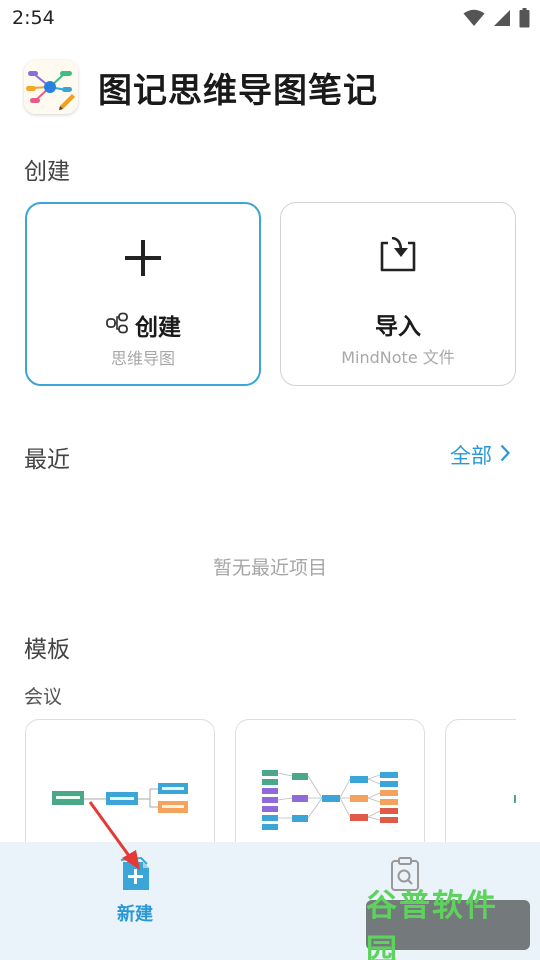  I want to click on create-mindmap-card: 创建 思维导图, so click(143, 294).